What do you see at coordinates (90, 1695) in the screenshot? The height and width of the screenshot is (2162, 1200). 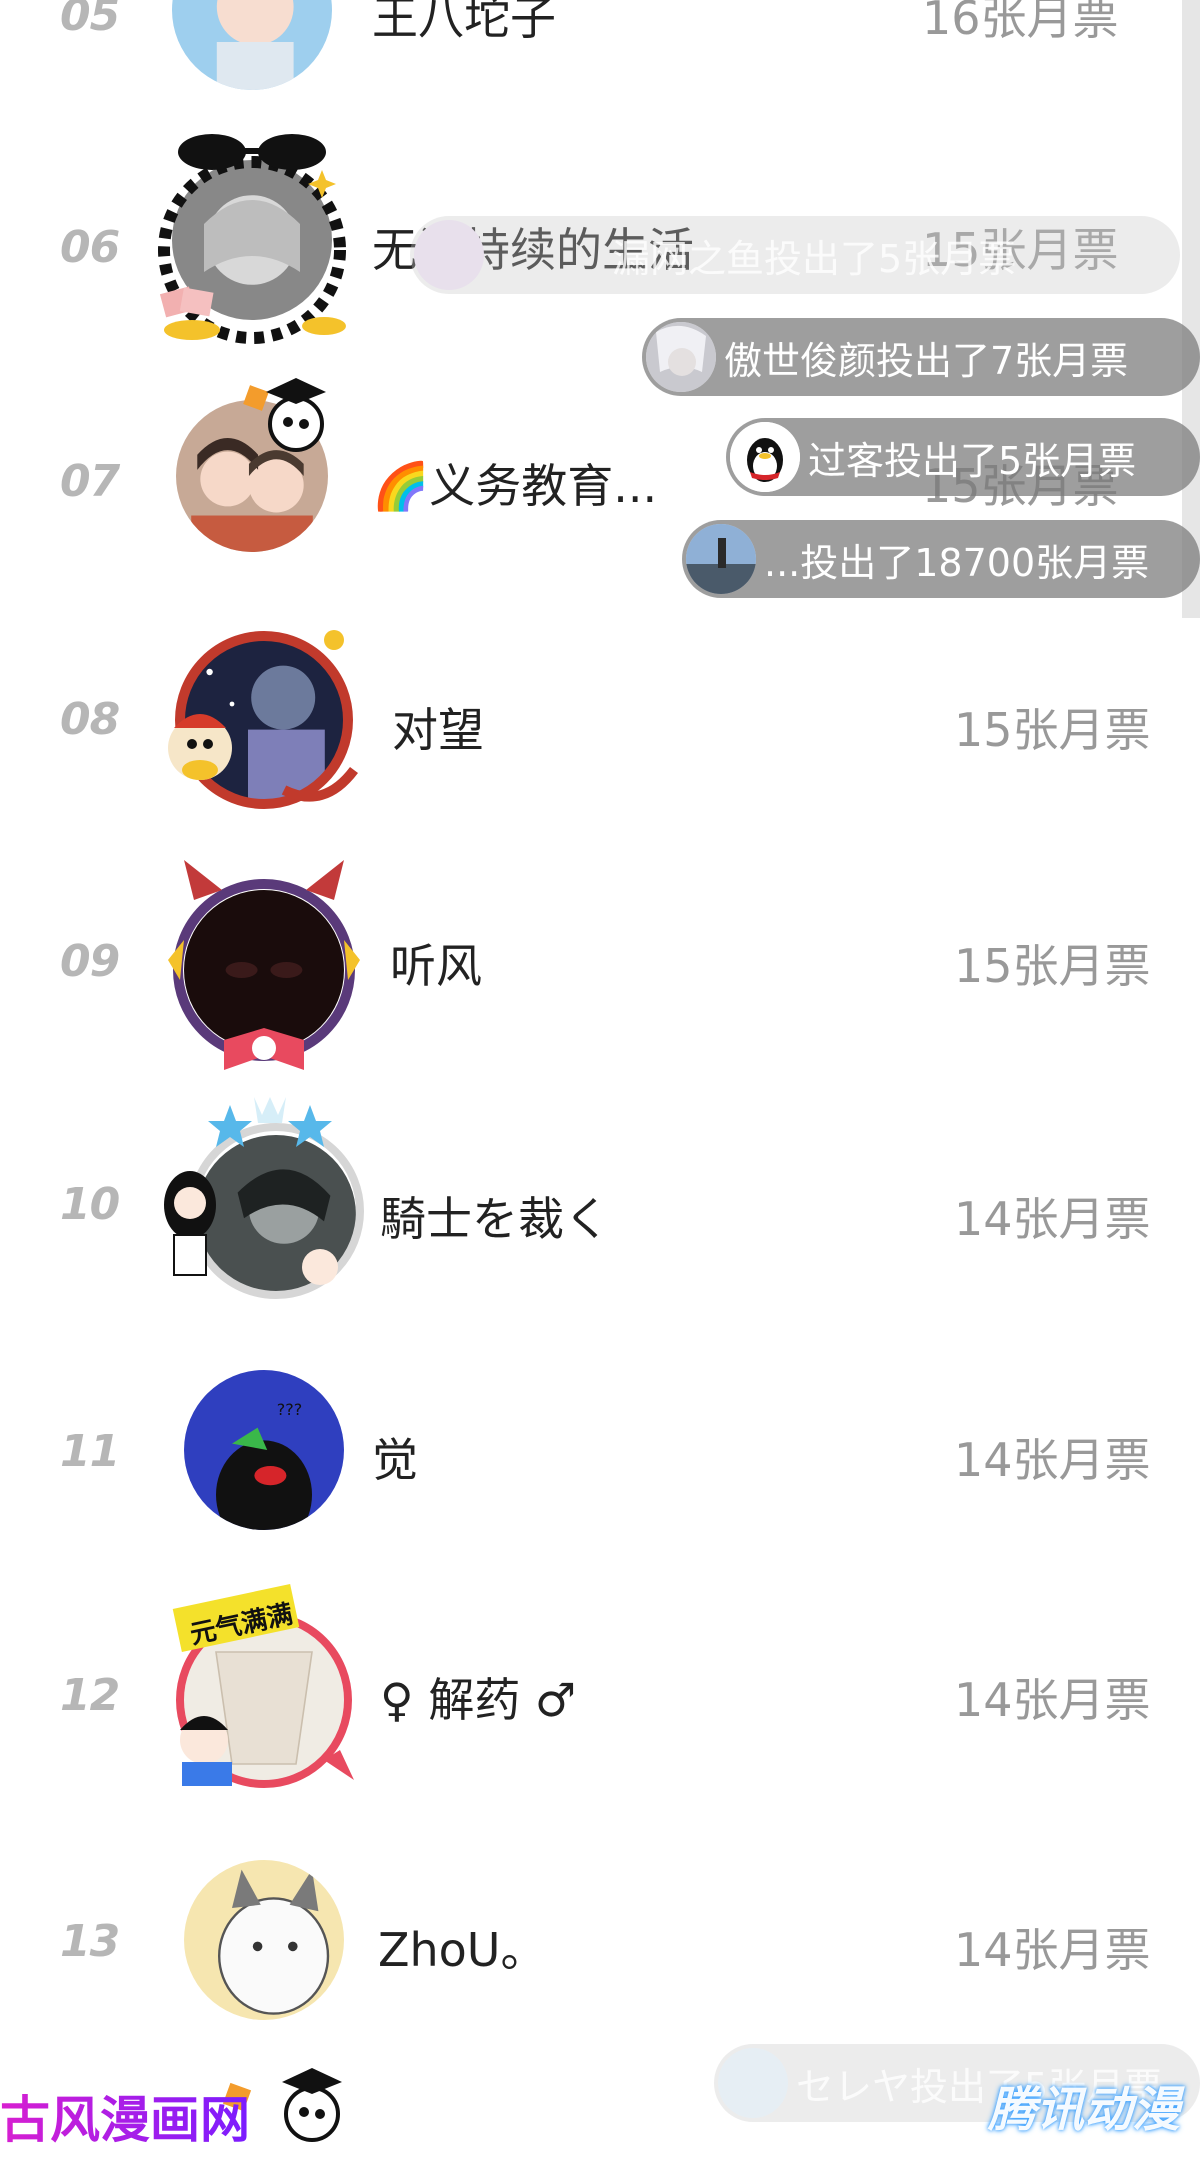 I see `rank-number: 12` at bounding box center [90, 1695].